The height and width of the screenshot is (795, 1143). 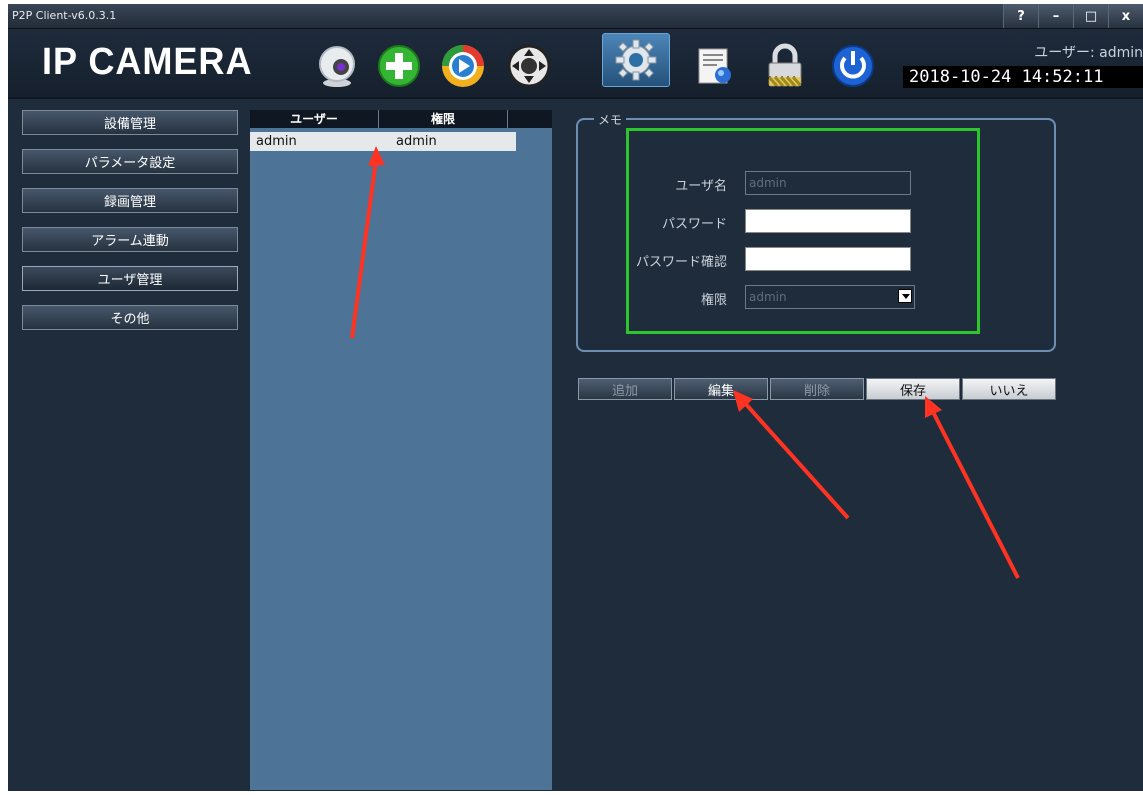 I want to click on password-label: パスワード, so click(x=694, y=224).